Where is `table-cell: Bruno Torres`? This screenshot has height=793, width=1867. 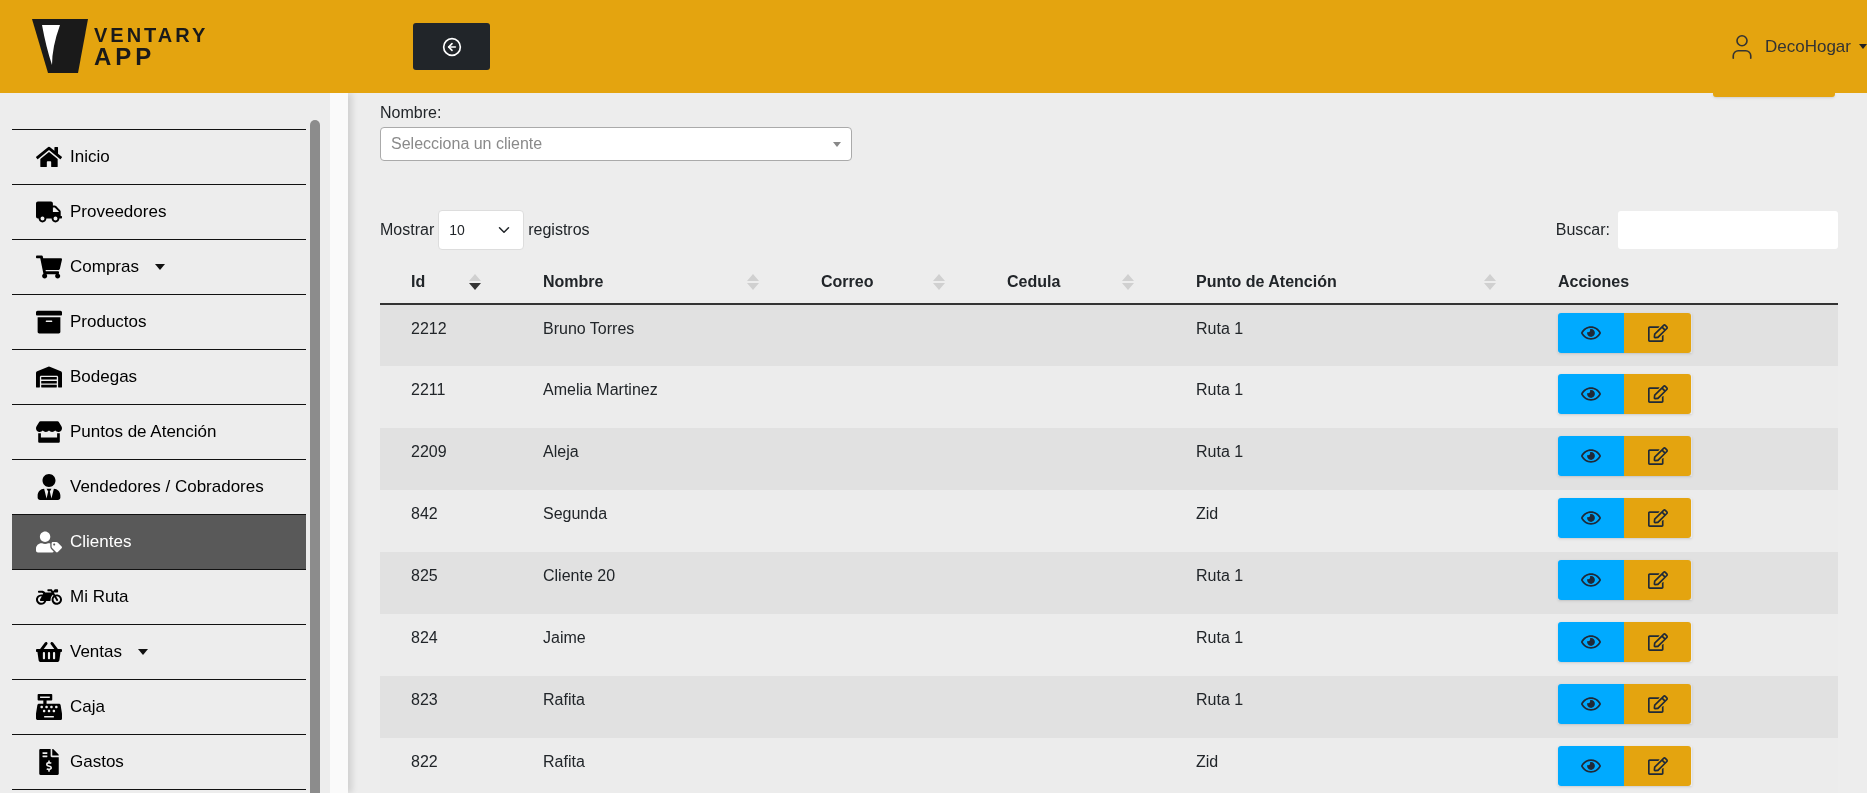 table-cell: Bruno Torres is located at coordinates (589, 328).